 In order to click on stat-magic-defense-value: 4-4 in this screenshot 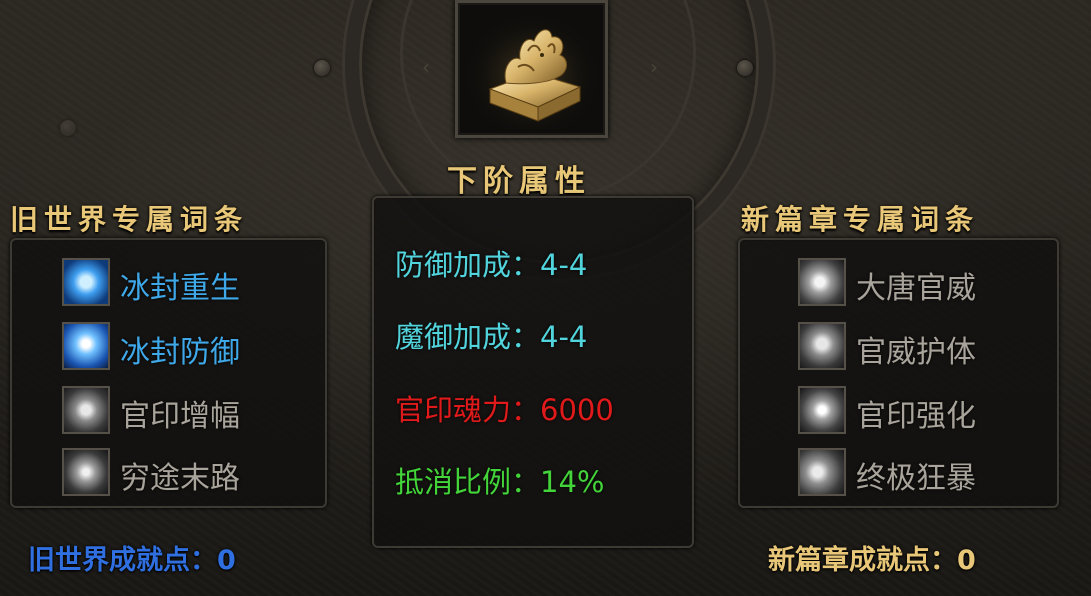, I will do `click(564, 337)`.